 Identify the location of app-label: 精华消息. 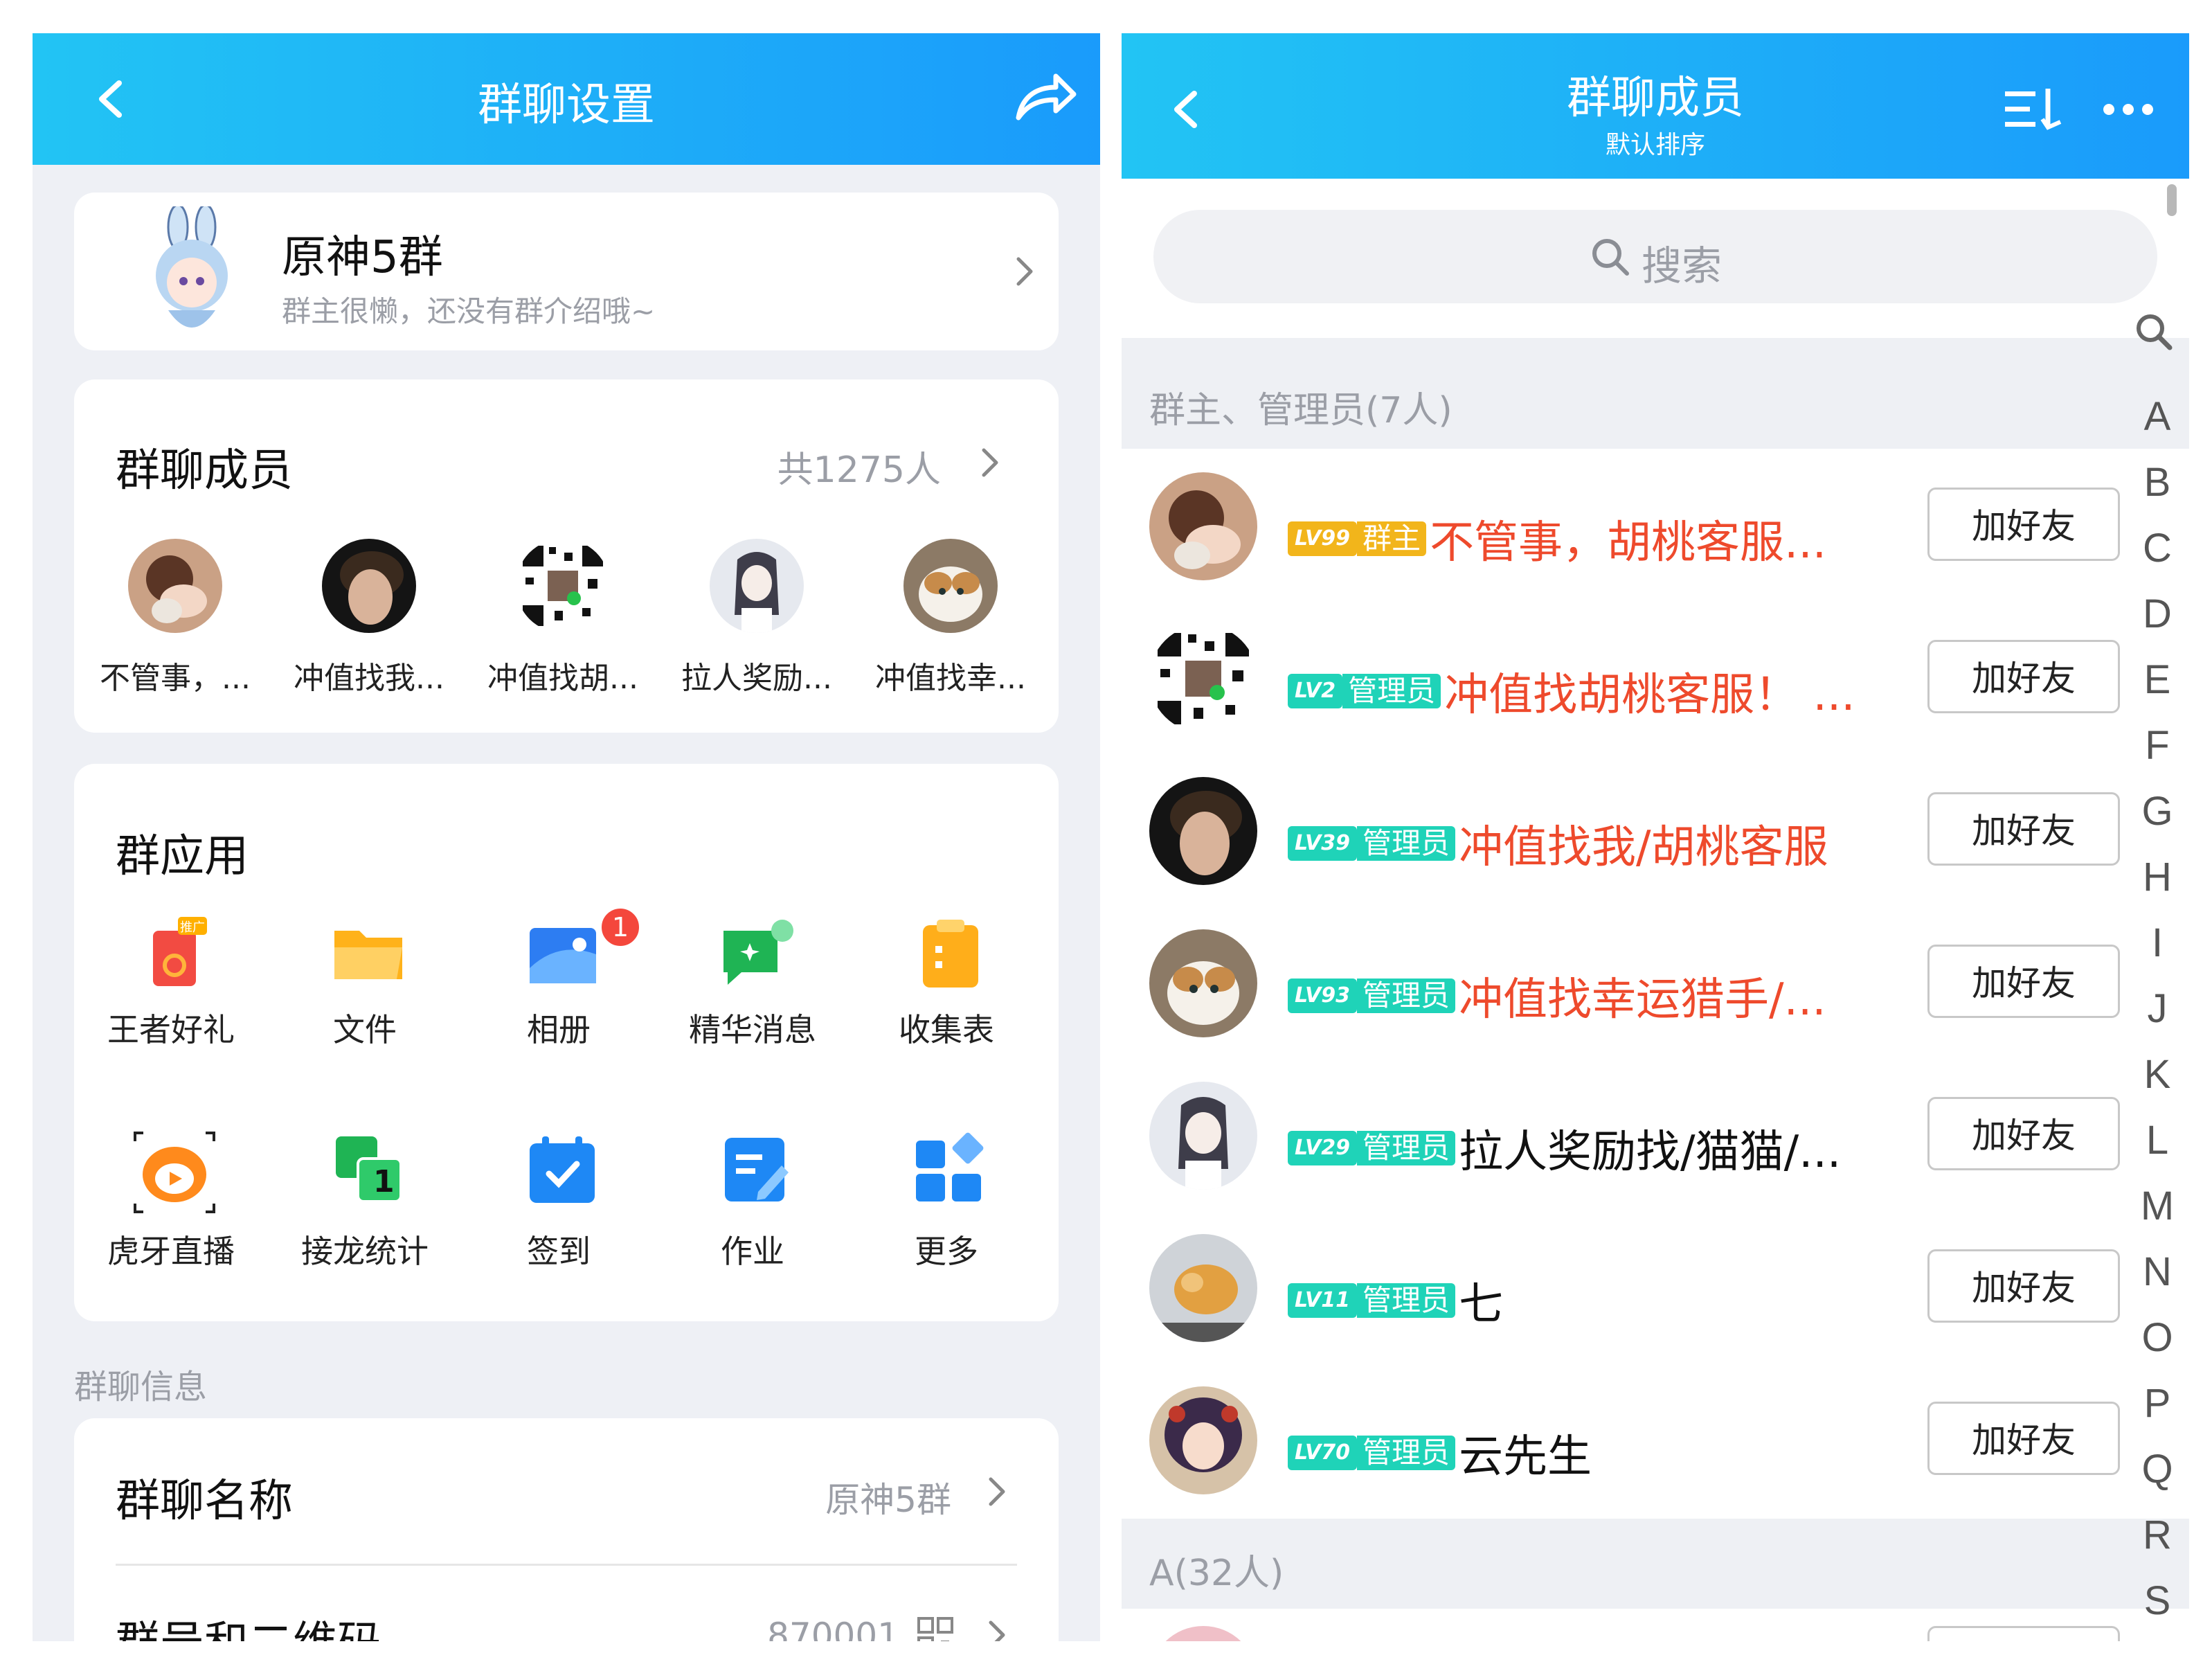
(752, 1029).